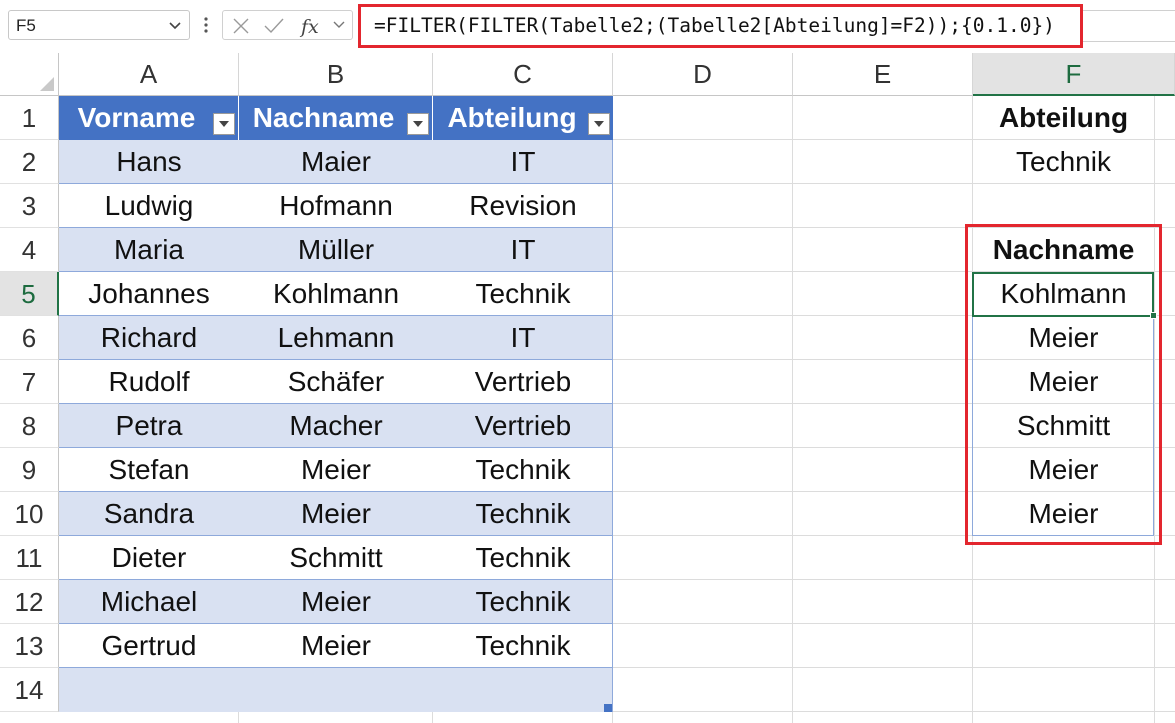  What do you see at coordinates (523, 74) in the screenshot?
I see `column-header-c: C` at bounding box center [523, 74].